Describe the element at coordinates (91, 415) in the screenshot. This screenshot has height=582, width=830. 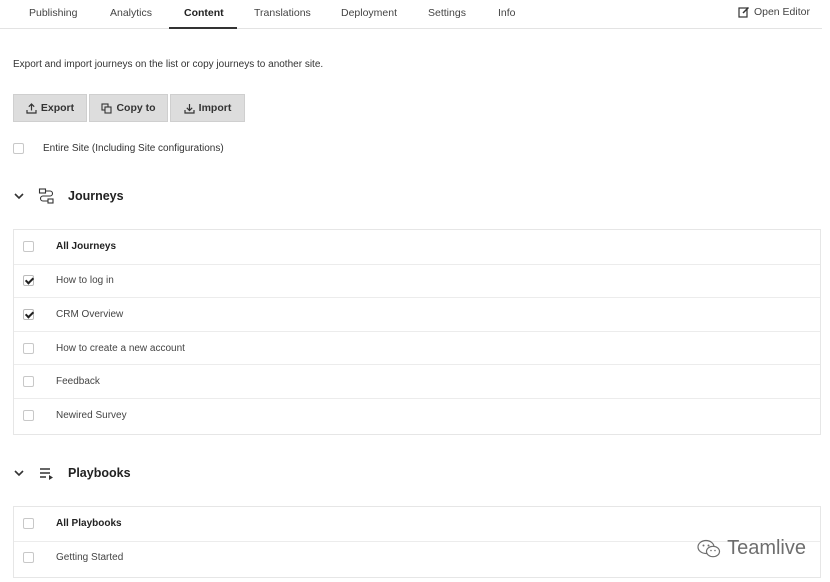
I see `journey-label: Newired Survey` at that location.